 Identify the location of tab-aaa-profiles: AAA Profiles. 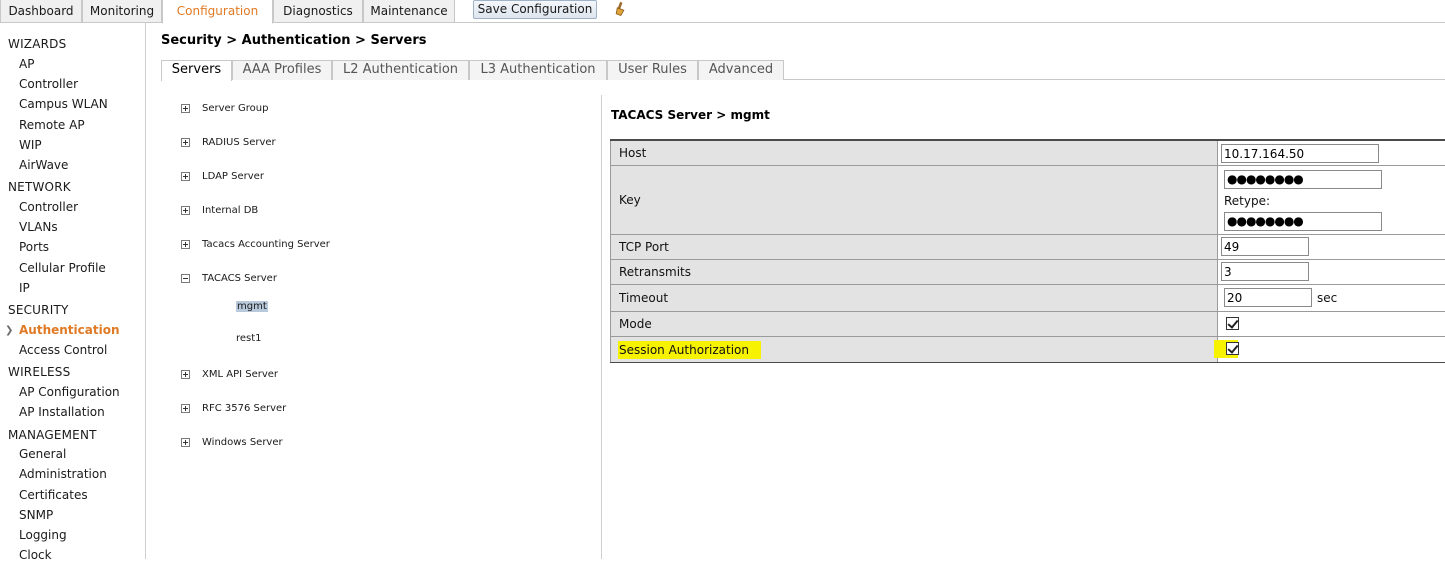
(282, 70).